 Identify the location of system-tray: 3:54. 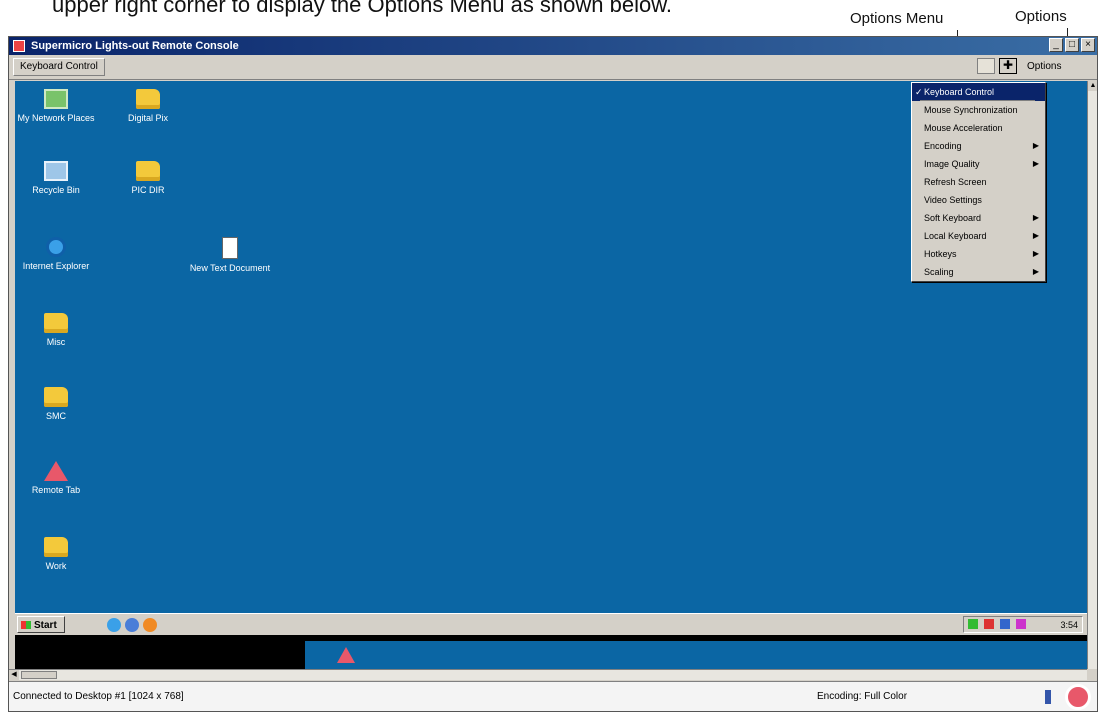
(1023, 624).